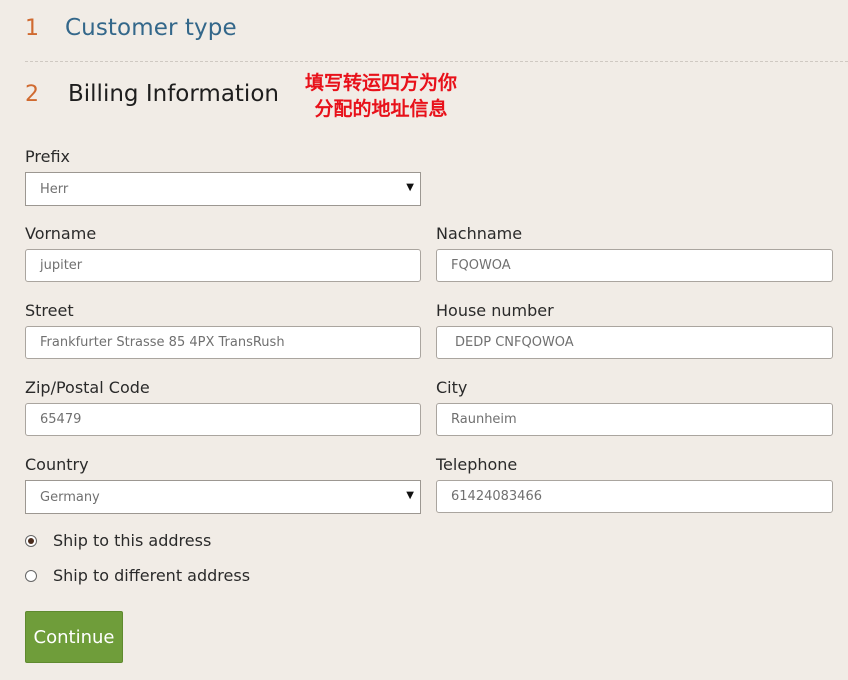 This screenshot has height=680, width=848. Describe the element at coordinates (74, 637) in the screenshot. I see `continue-button: Continue` at that location.